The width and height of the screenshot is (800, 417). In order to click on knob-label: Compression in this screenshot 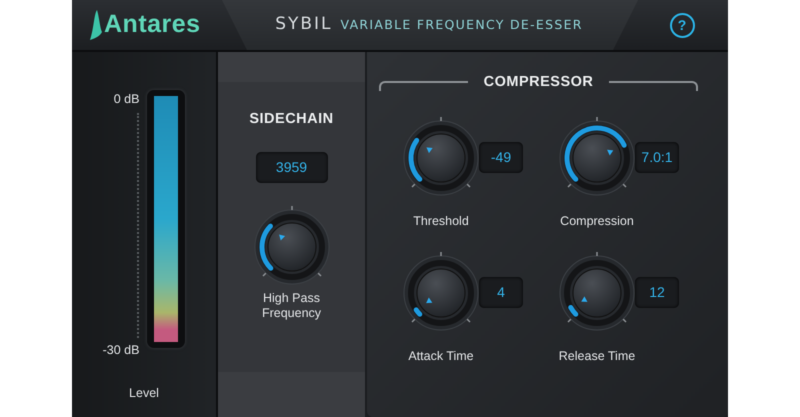, I will do `click(597, 221)`.